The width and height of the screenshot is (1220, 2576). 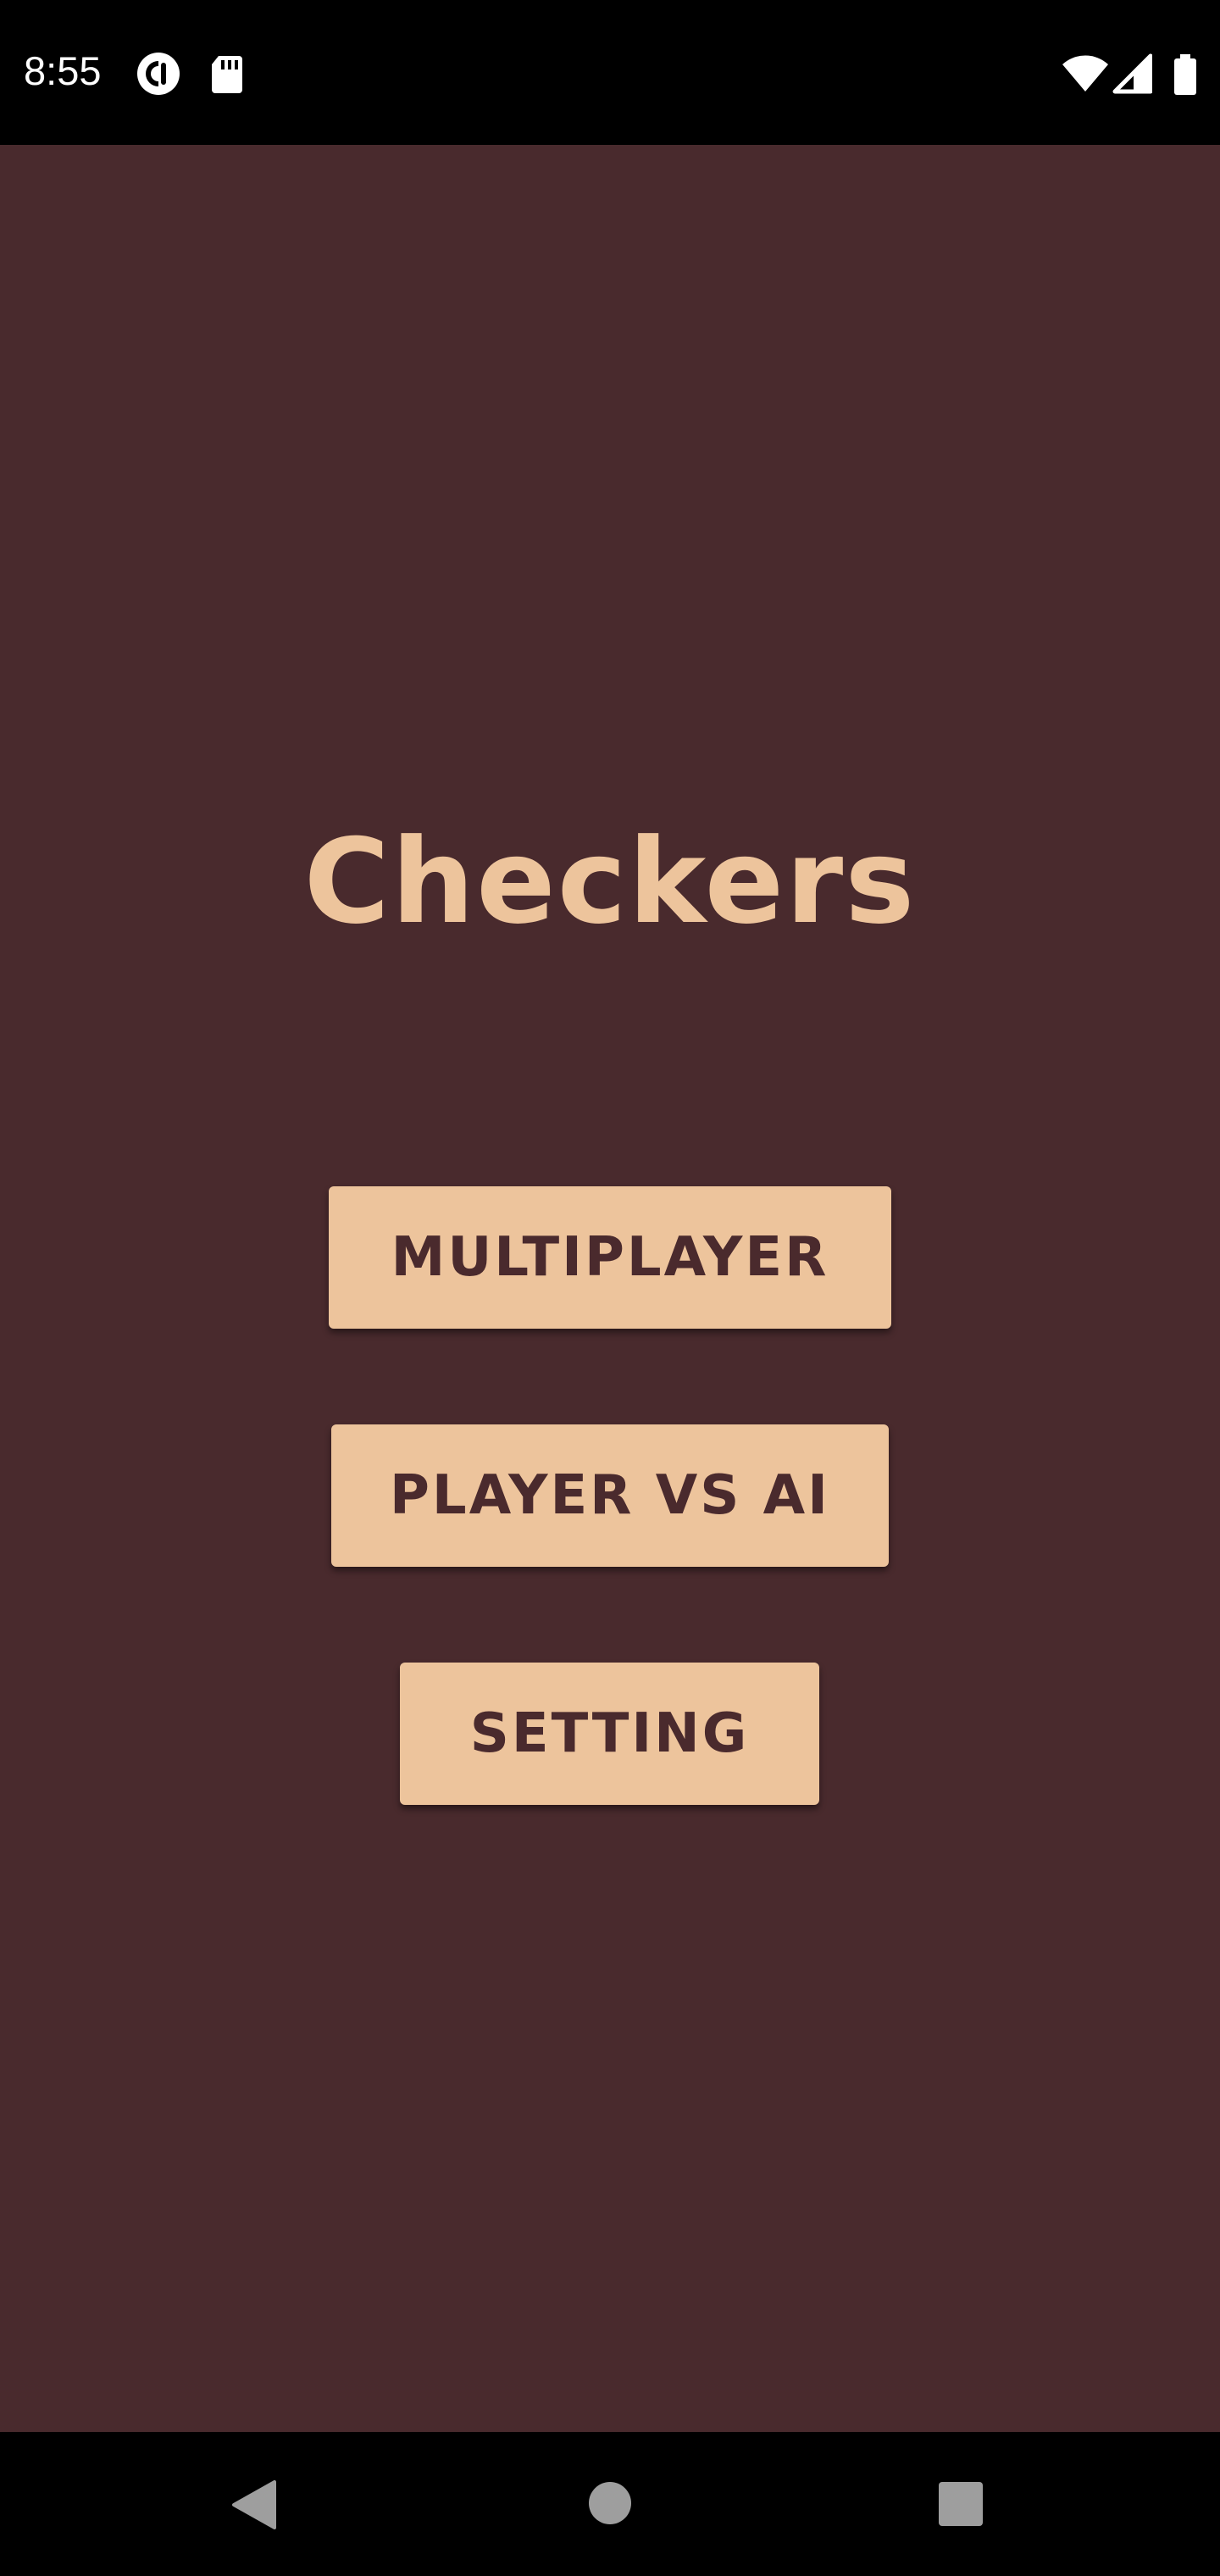 I want to click on setting-button: SETTING, so click(x=609, y=1734).